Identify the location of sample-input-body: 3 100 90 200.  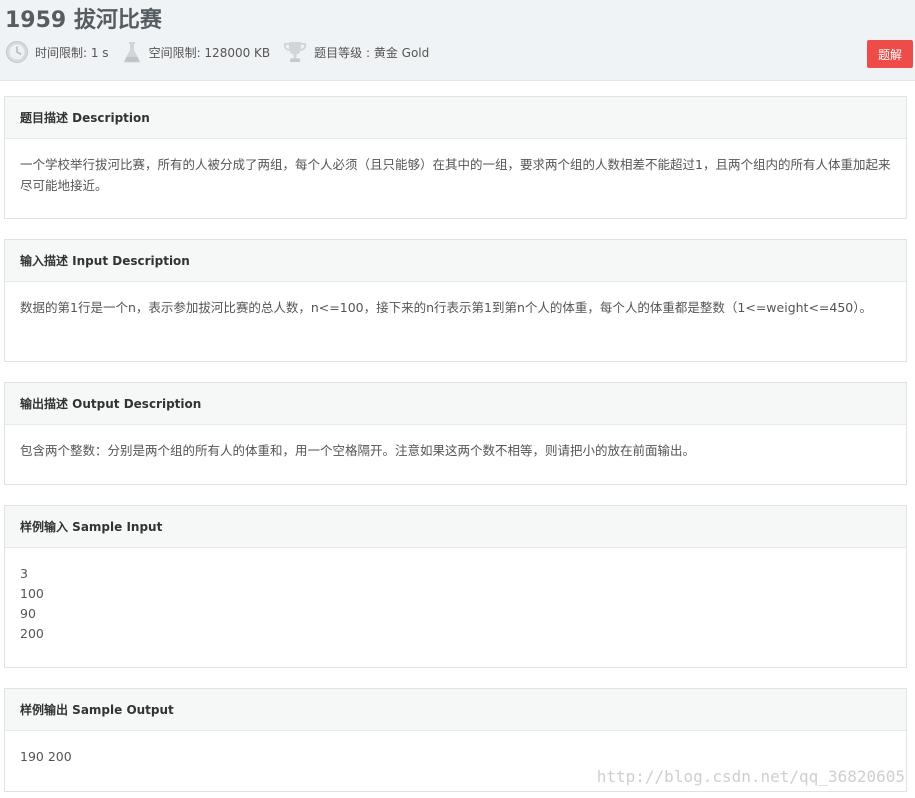
(455, 603).